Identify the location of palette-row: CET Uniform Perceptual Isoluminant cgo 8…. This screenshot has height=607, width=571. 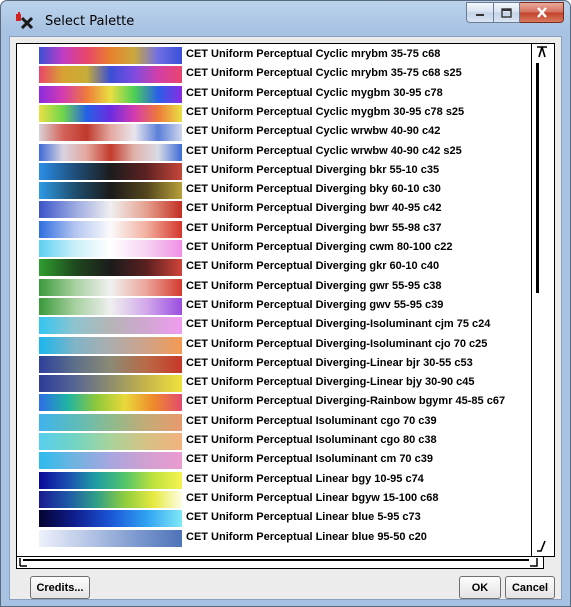
(274, 441).